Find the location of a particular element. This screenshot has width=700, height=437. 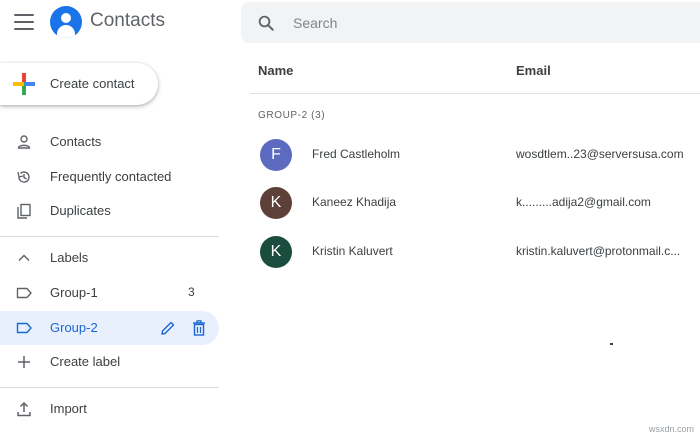

contact-name: Kaneez Khadija is located at coordinates (354, 202).